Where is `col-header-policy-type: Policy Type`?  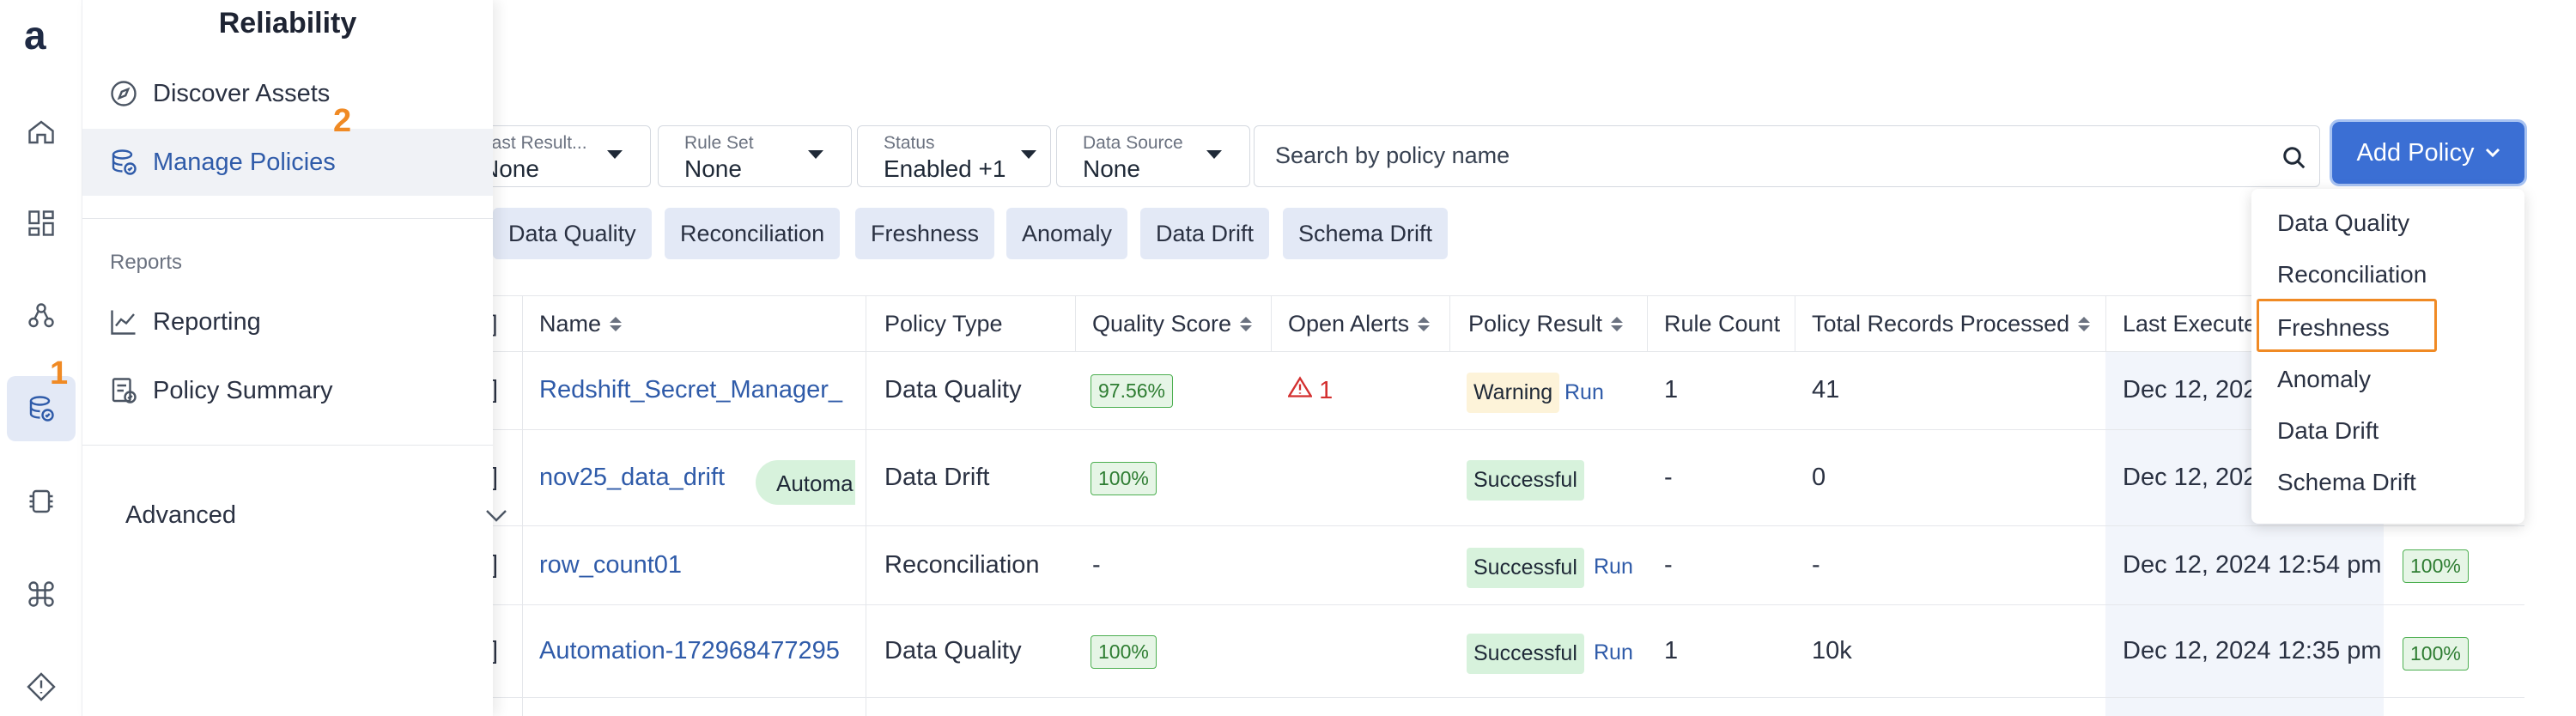
col-header-policy-type: Policy Type is located at coordinates (943, 323).